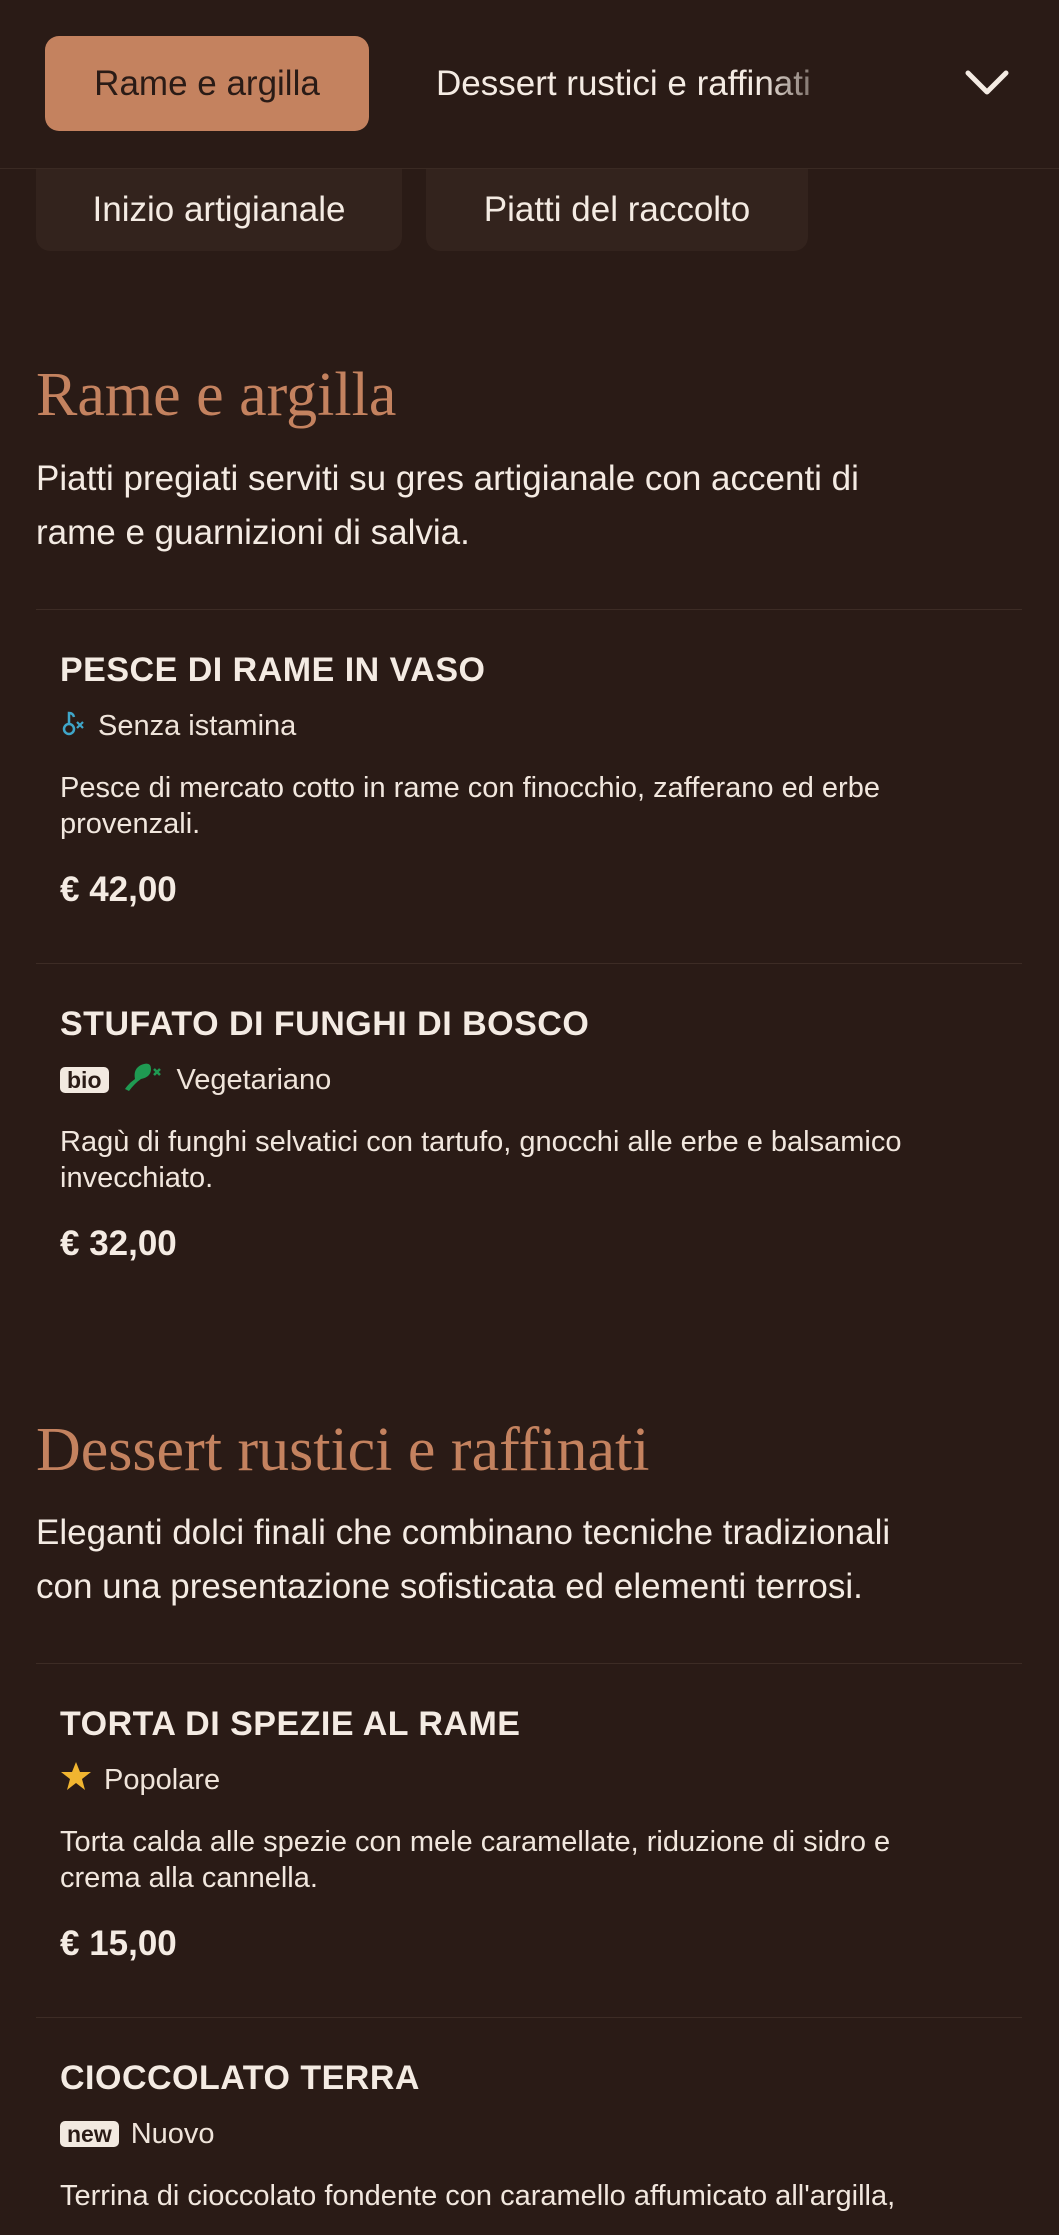  I want to click on item-price: € 32,00, so click(118, 1243).